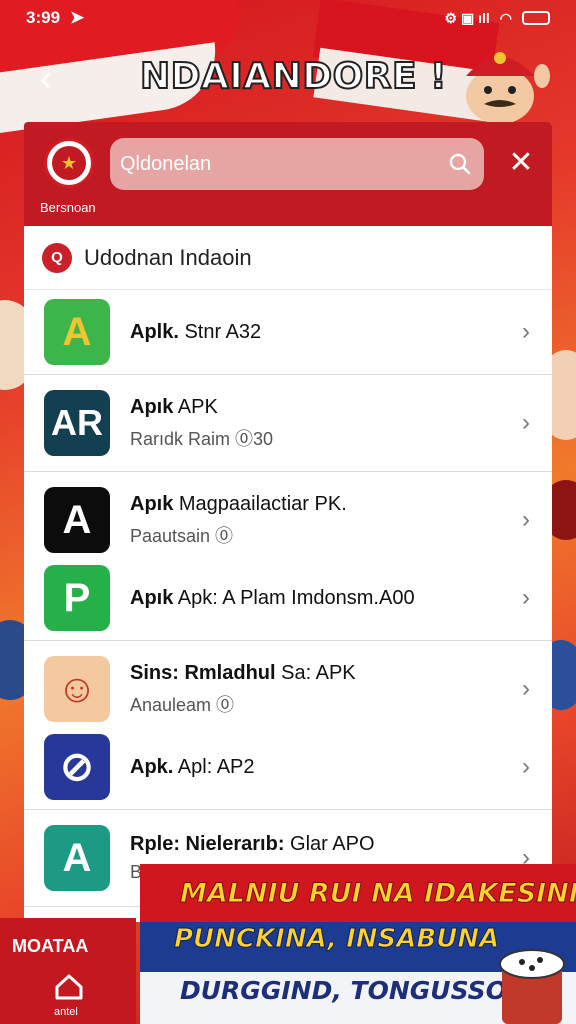  What do you see at coordinates (168, 257) in the screenshot?
I see `section-title: Udodnan Indaoin` at bounding box center [168, 257].